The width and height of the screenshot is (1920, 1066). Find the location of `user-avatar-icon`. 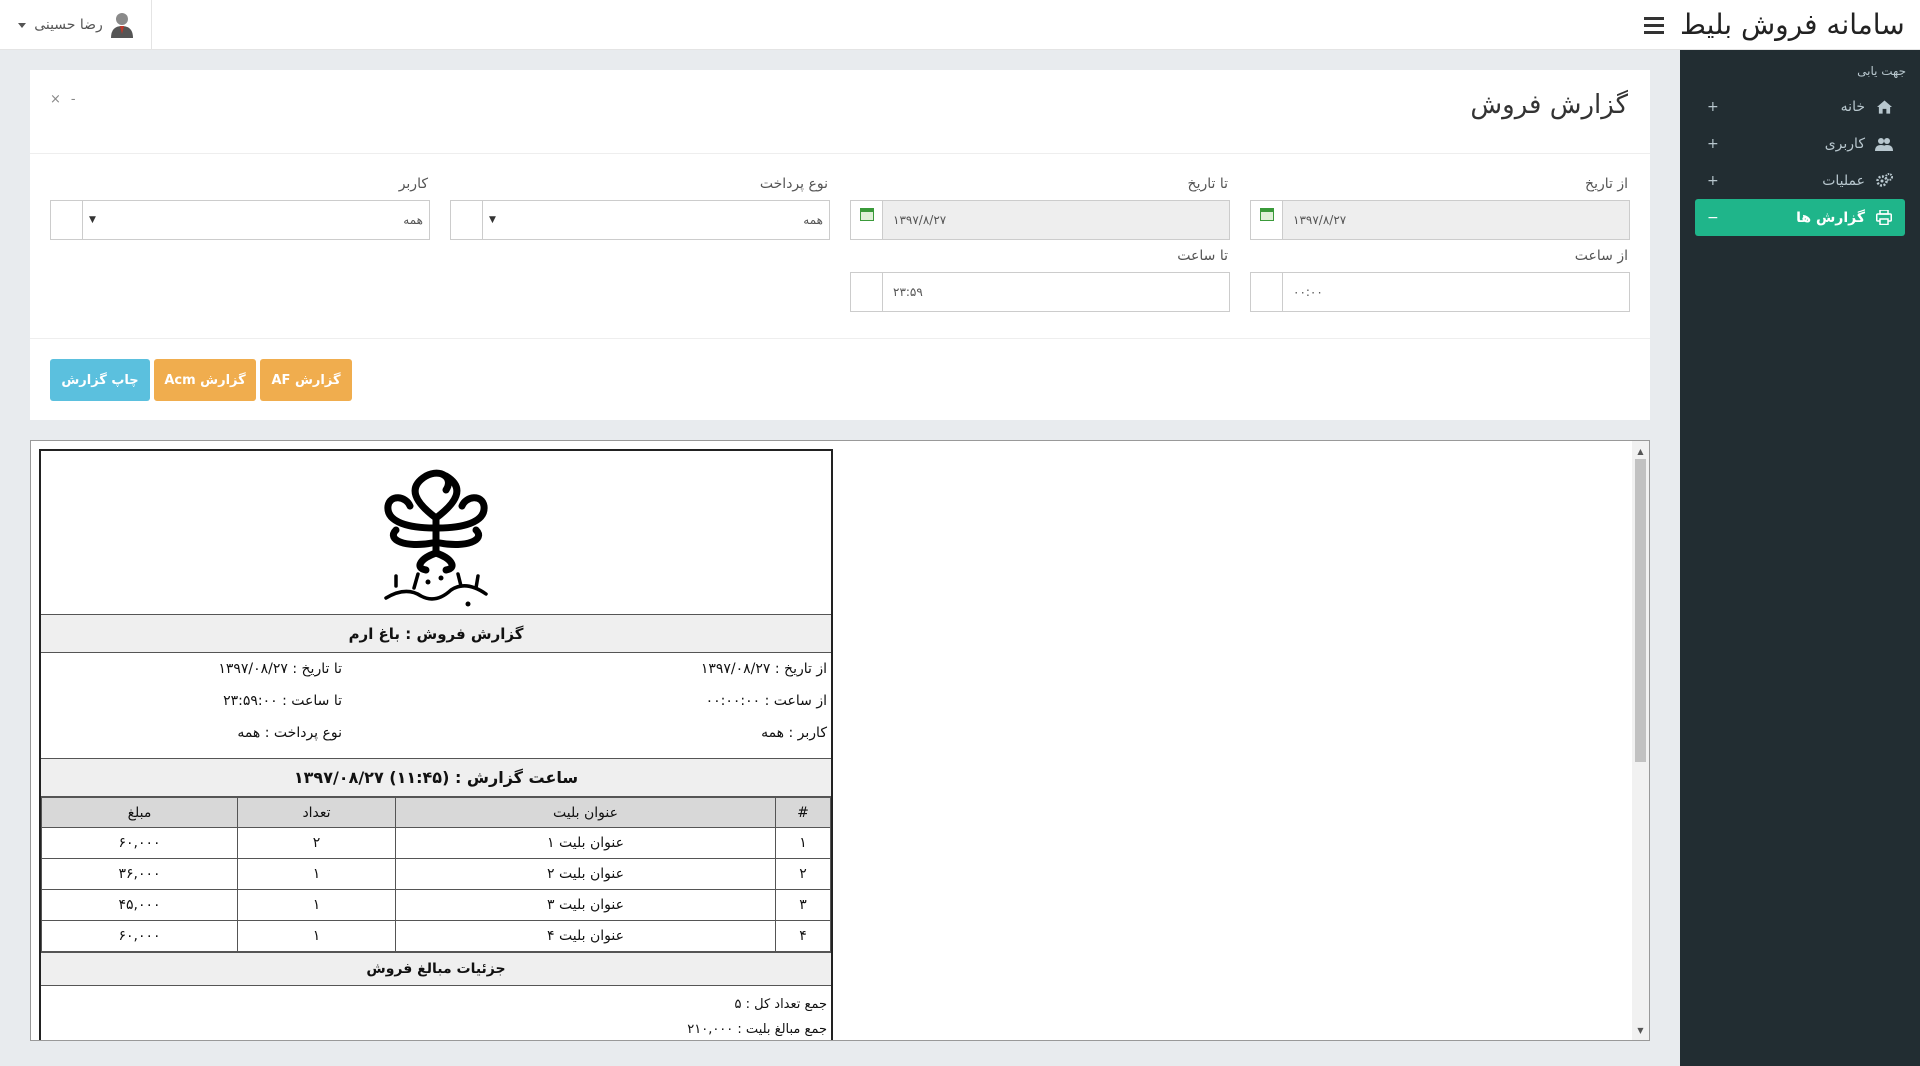

user-avatar-icon is located at coordinates (121, 25).